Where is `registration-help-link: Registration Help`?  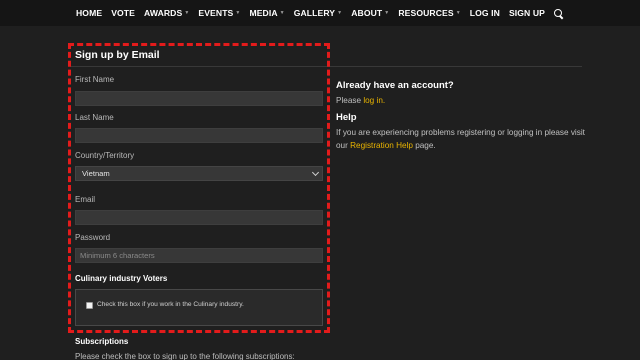
registration-help-link: Registration Help is located at coordinates (381, 145).